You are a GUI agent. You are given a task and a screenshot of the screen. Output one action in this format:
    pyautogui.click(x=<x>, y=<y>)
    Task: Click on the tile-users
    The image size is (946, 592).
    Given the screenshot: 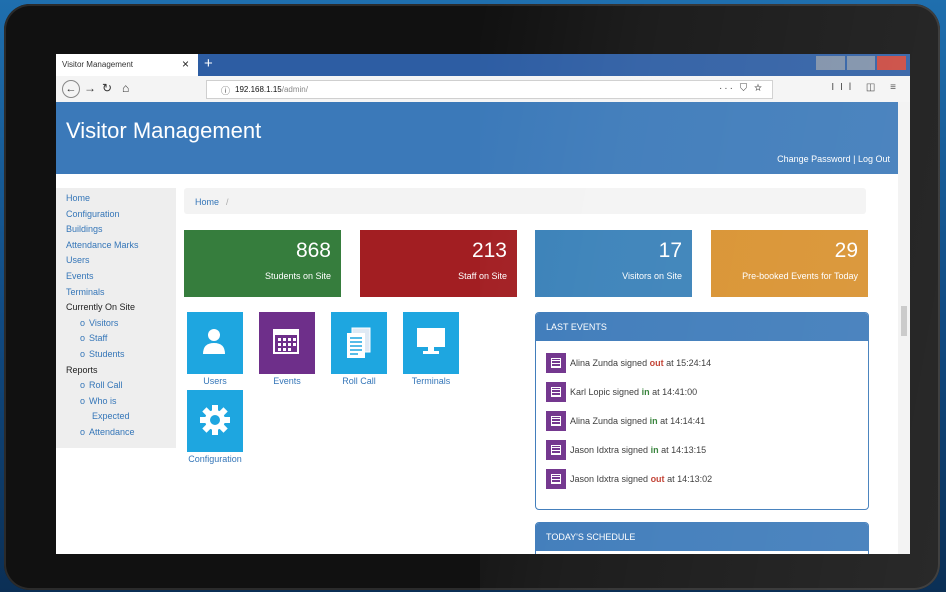 What is the action you would take?
    pyautogui.click(x=215, y=343)
    